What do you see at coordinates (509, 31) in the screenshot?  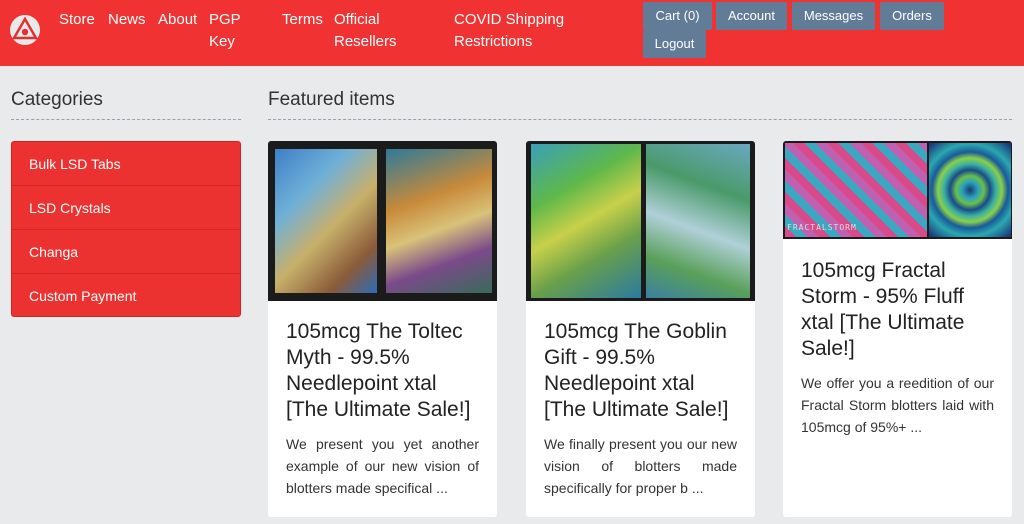 I see `nav-covid-shipping: COVID Shipping Restrictions` at bounding box center [509, 31].